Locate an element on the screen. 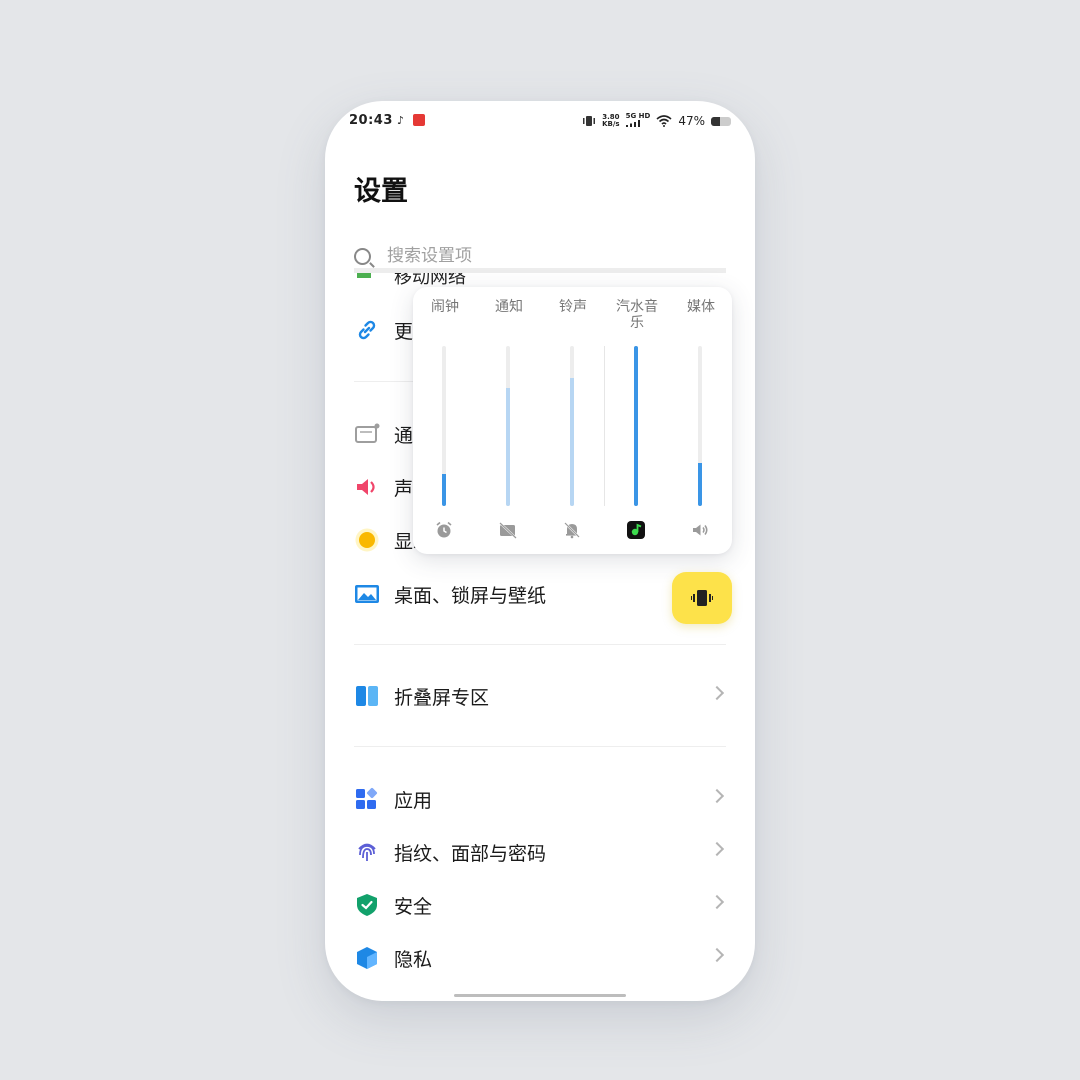  settings-item-label: 指纹、面部与密码 is located at coordinates (470, 853).